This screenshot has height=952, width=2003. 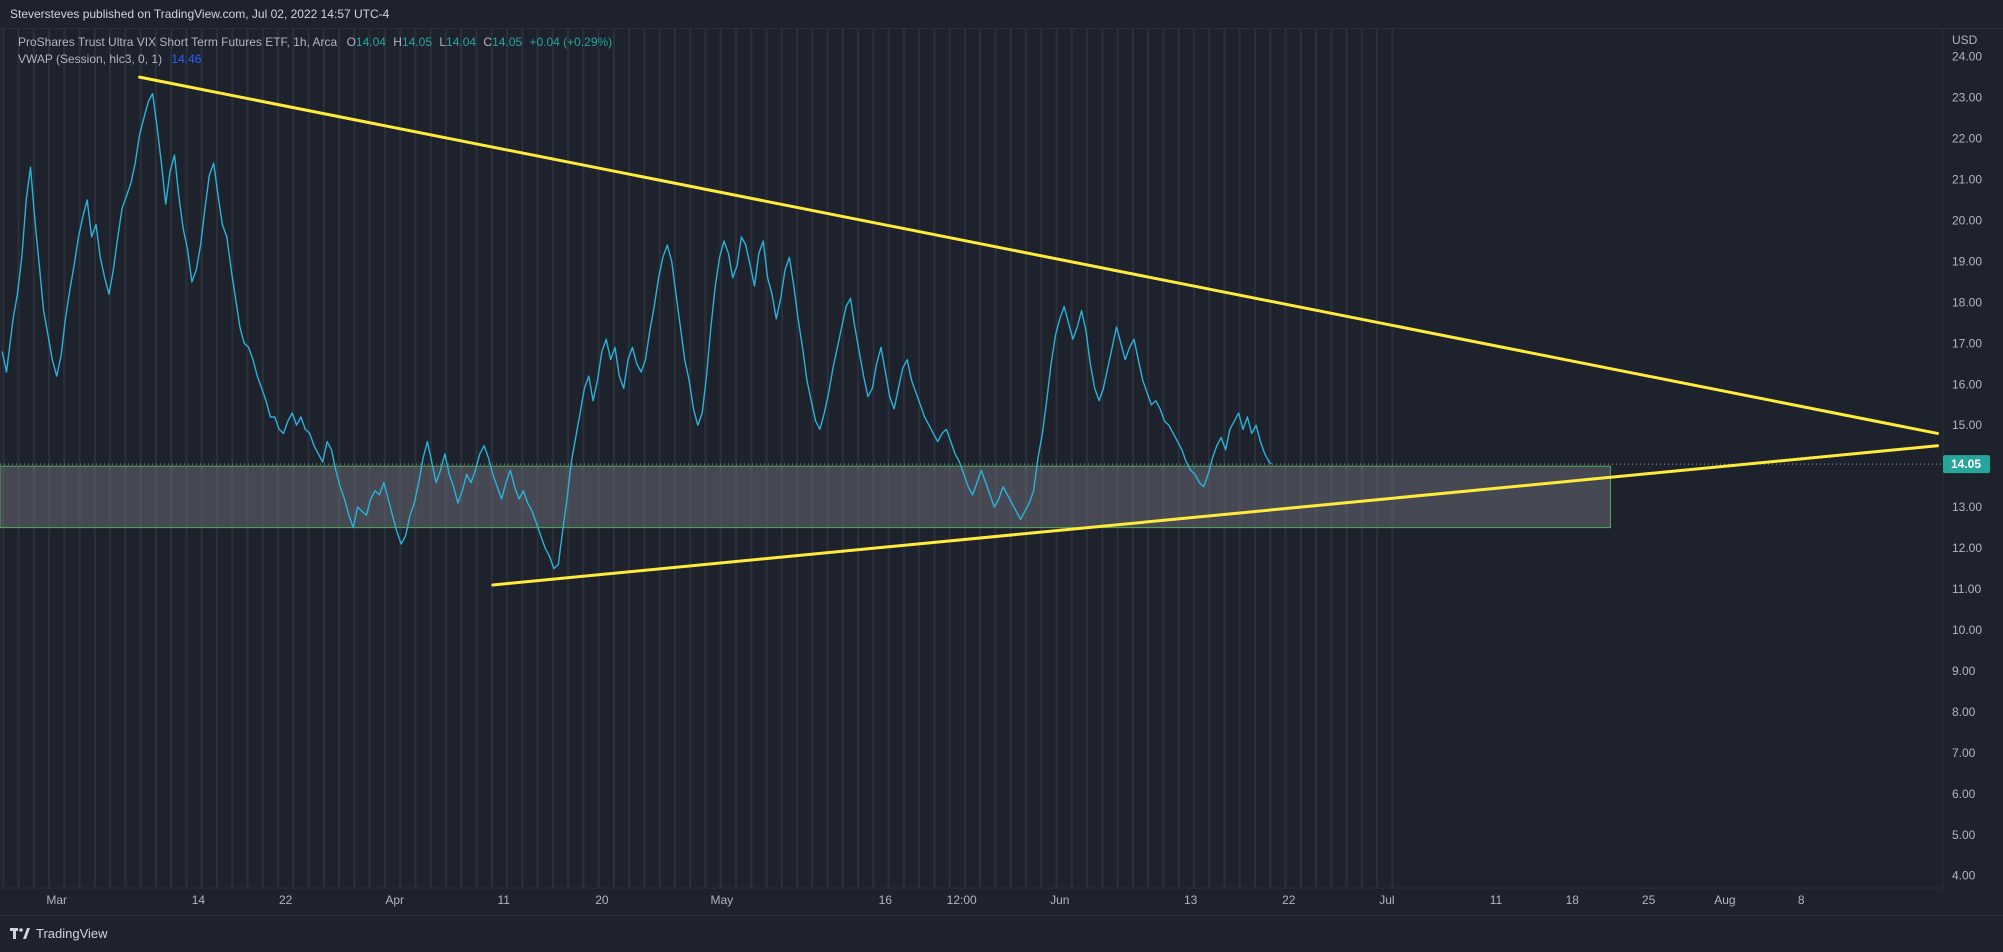 I want to click on x-tick-label: May, so click(x=721, y=900).